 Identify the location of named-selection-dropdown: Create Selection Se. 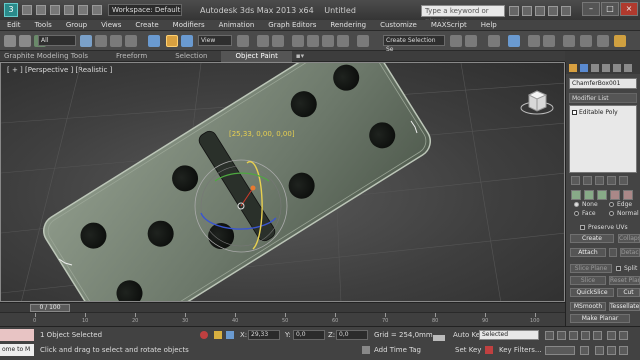
(414, 44).